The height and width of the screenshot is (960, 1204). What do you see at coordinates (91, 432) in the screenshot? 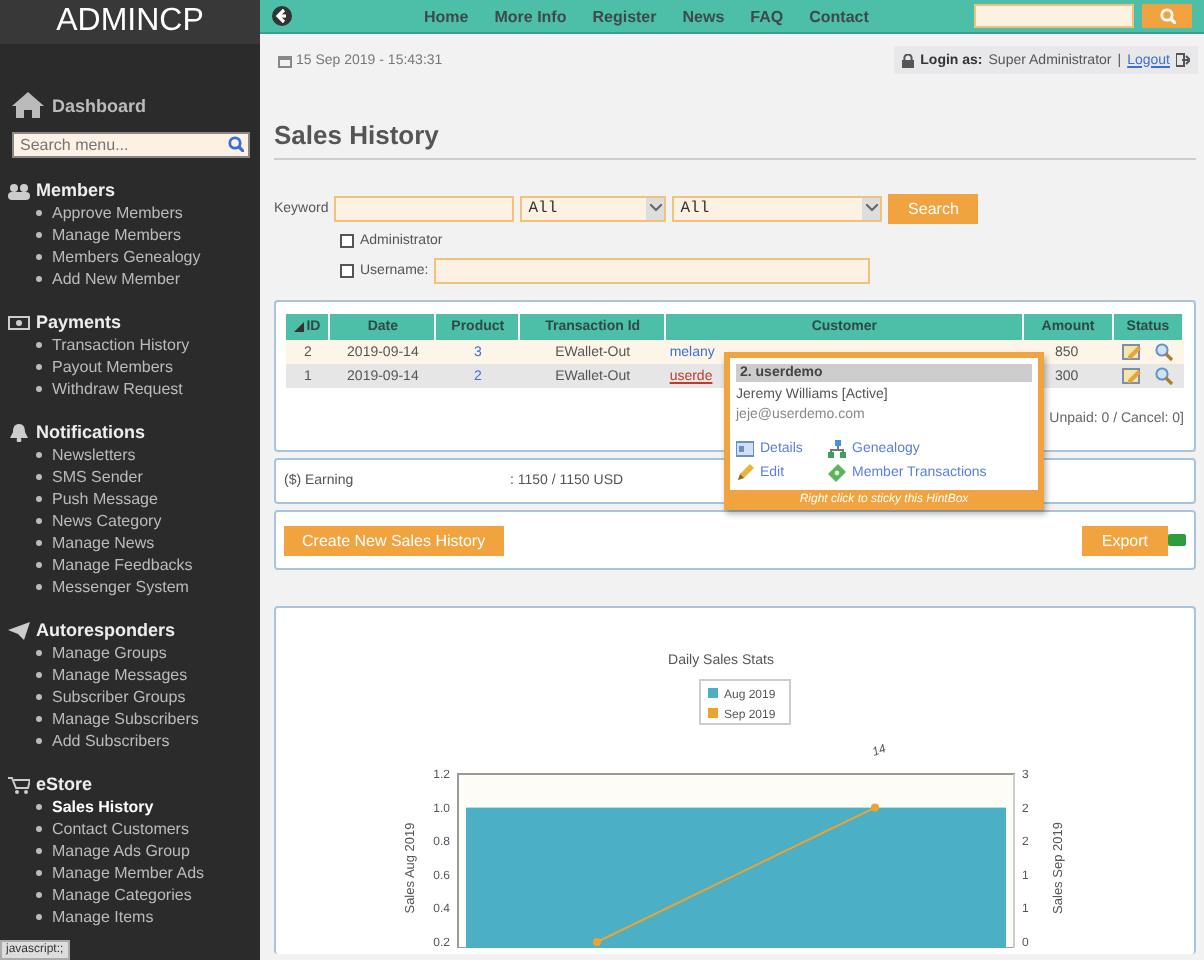
I see `section-title: Notifications` at bounding box center [91, 432].